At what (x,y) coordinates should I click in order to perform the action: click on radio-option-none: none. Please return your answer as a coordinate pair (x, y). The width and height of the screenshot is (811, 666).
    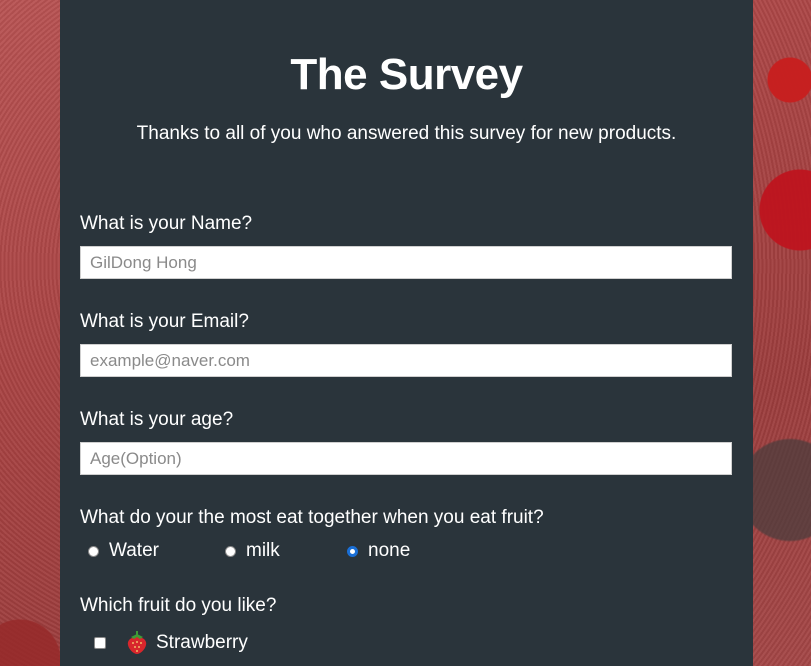
    Looking at the image, I should click on (378, 551).